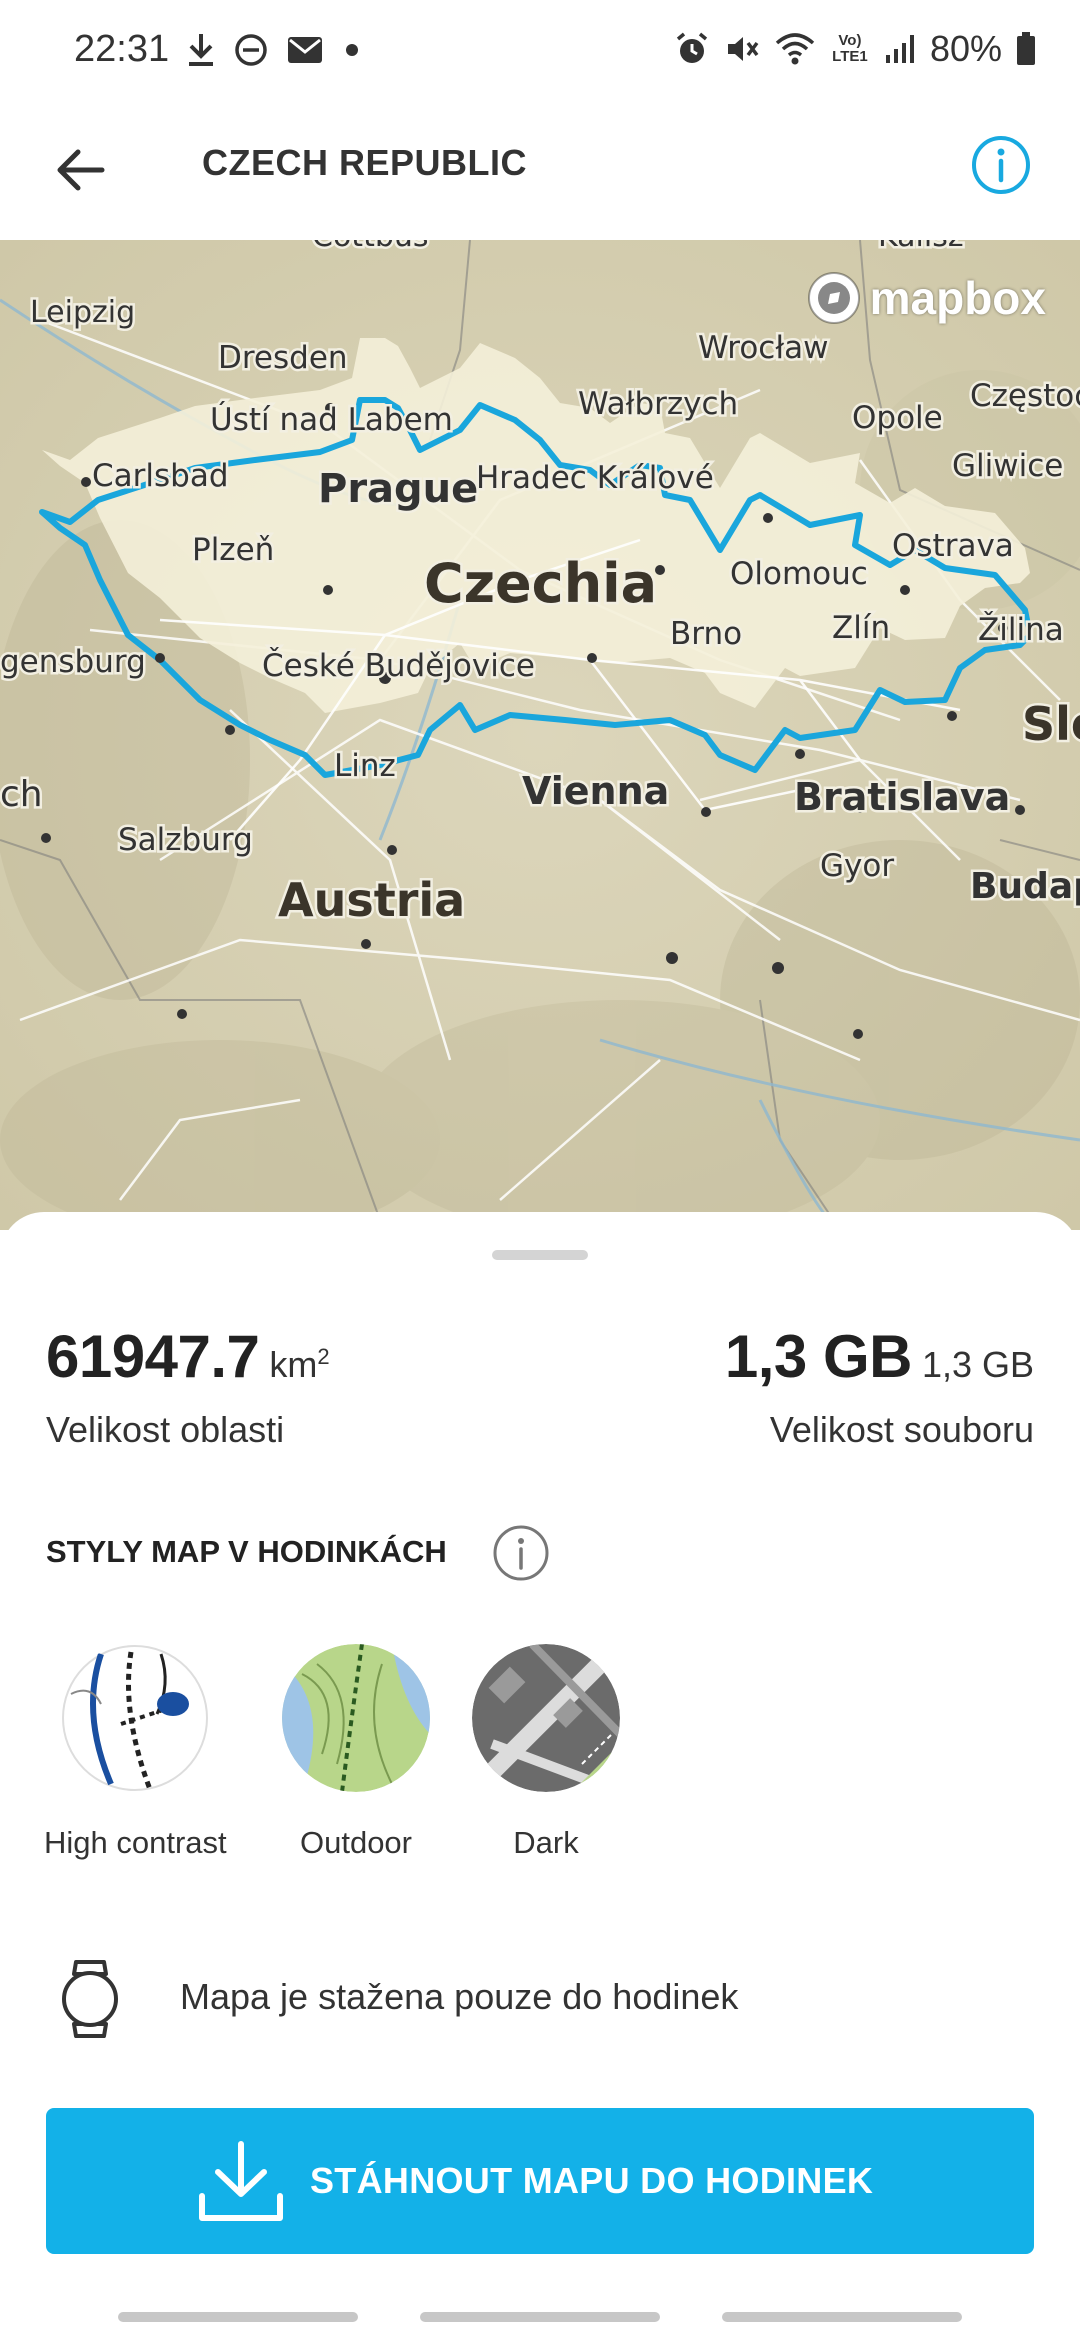 This screenshot has height=2340, width=1080. Describe the element at coordinates (80, 170) in the screenshot. I see `arrow-left-icon` at that location.